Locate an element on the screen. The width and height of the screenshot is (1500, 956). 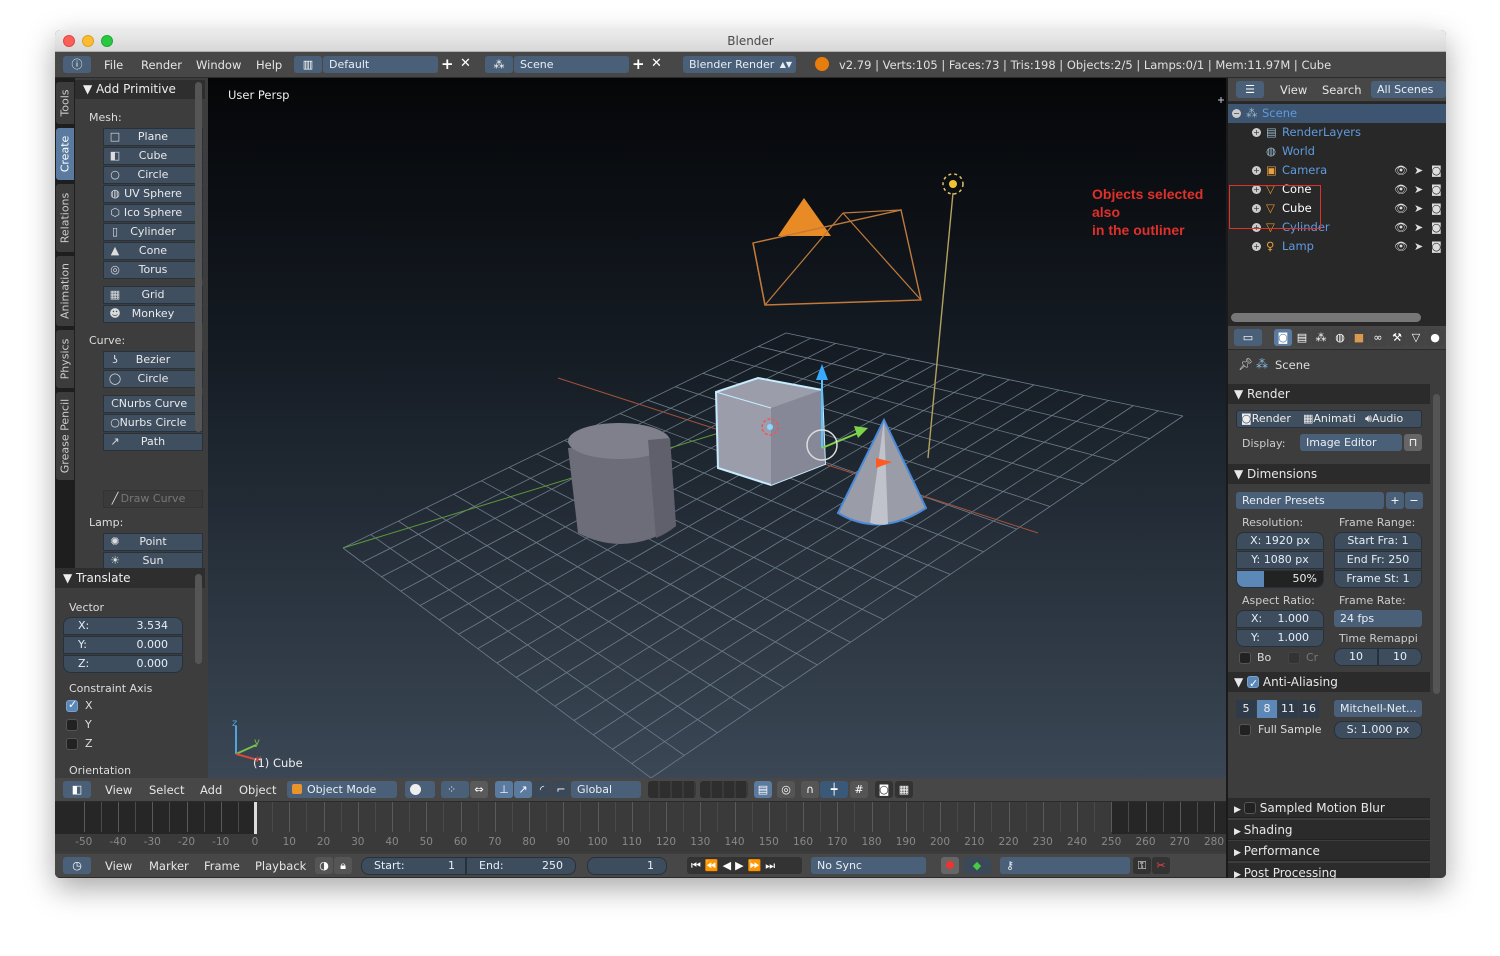
lock-time-button: 🔒︎ is located at coordinates (343, 865).